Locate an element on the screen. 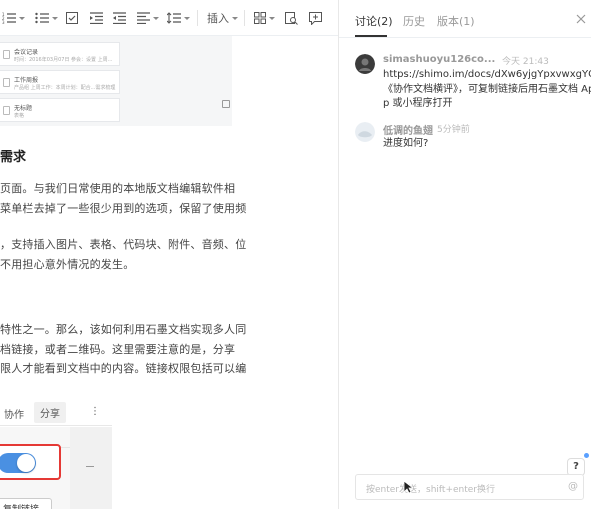 The height and width of the screenshot is (509, 591). indent-button is located at coordinates (96, 18).